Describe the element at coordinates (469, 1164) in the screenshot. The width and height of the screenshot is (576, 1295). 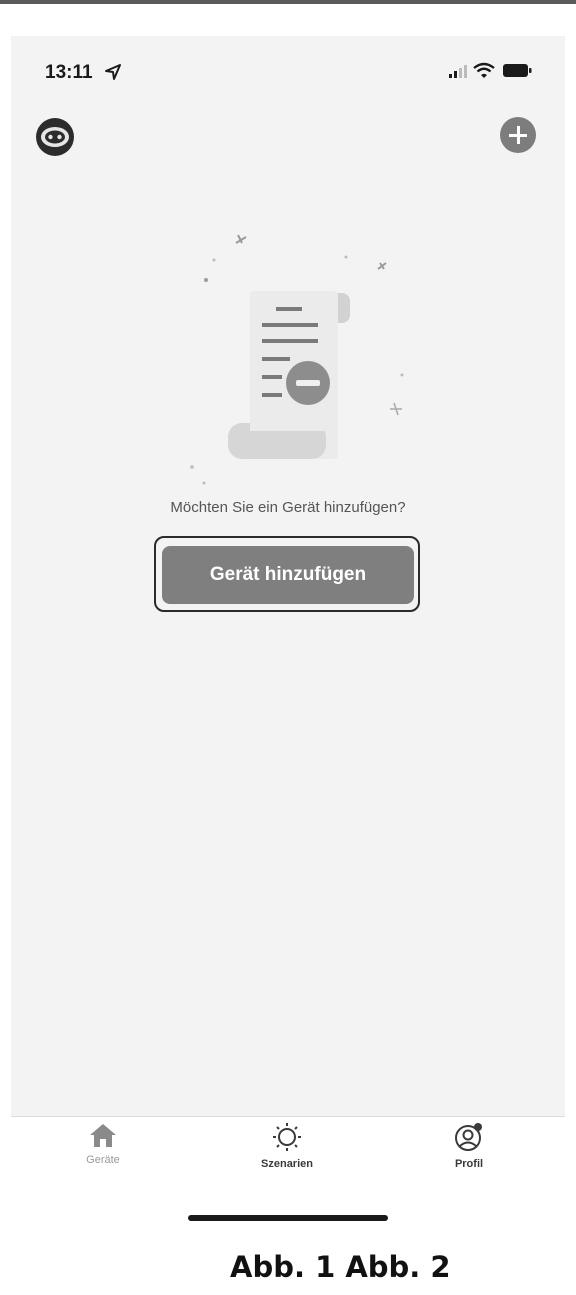
I see `tab-profil-label: Profil` at that location.